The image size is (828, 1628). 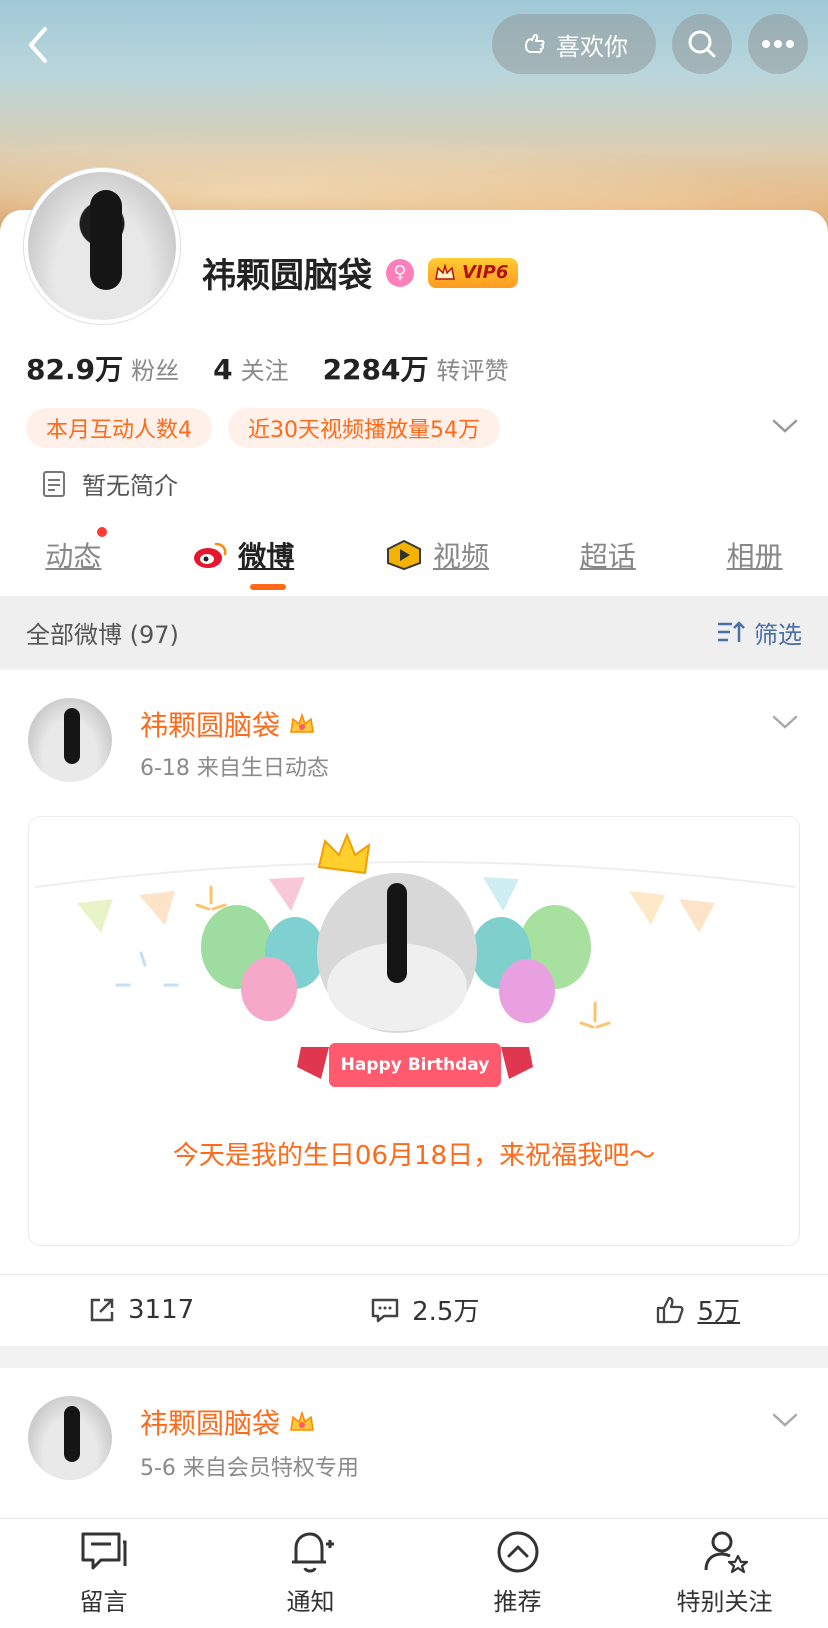 I want to click on repost-count: 3117, so click(x=161, y=1309).